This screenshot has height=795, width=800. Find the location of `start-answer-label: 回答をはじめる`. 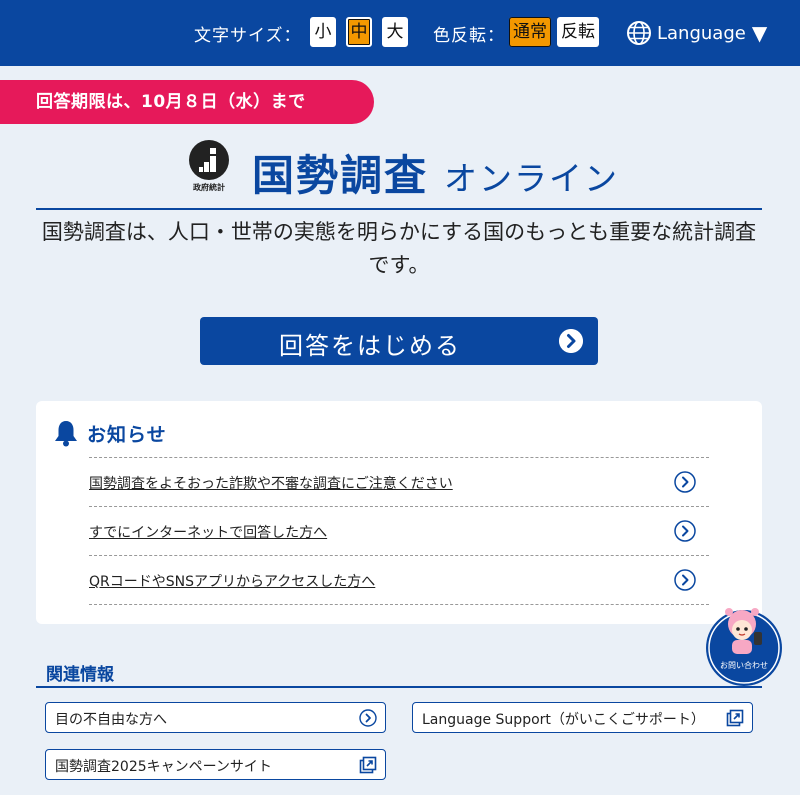

start-answer-label: 回答をはじめる is located at coordinates (370, 346).